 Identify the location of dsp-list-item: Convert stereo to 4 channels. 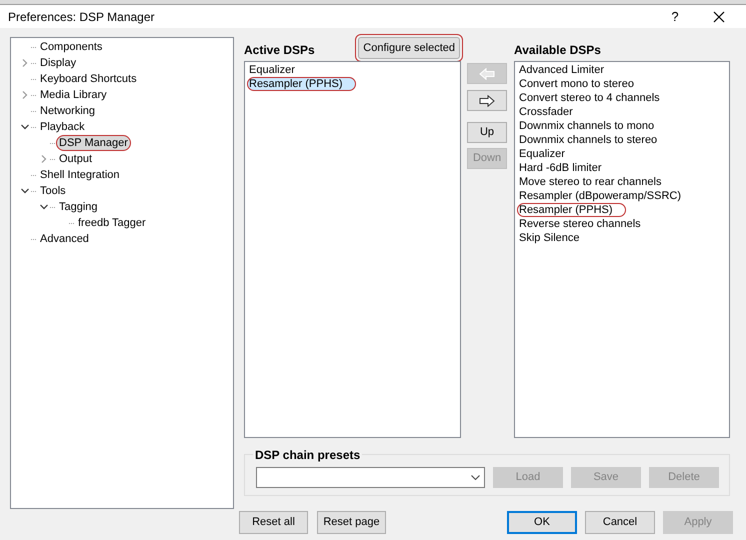
(589, 98).